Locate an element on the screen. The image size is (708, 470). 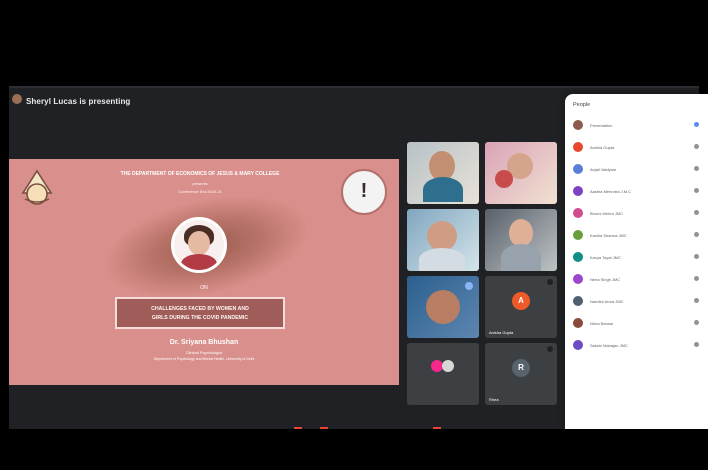
participant-row: Nandini Arora JMC is located at coordinates (637, 301).